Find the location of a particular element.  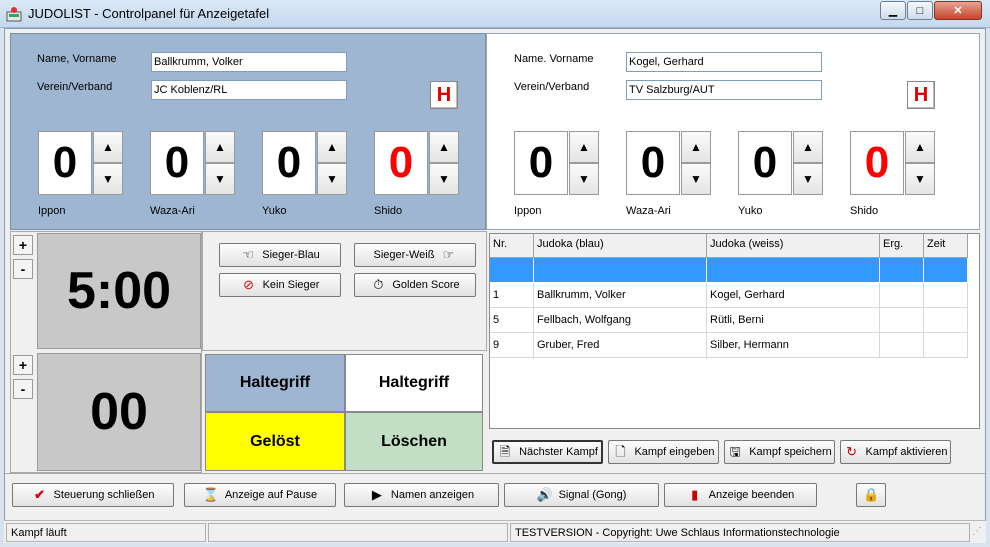

end-display-button: ▮ Anzeige beenden is located at coordinates (740, 495).